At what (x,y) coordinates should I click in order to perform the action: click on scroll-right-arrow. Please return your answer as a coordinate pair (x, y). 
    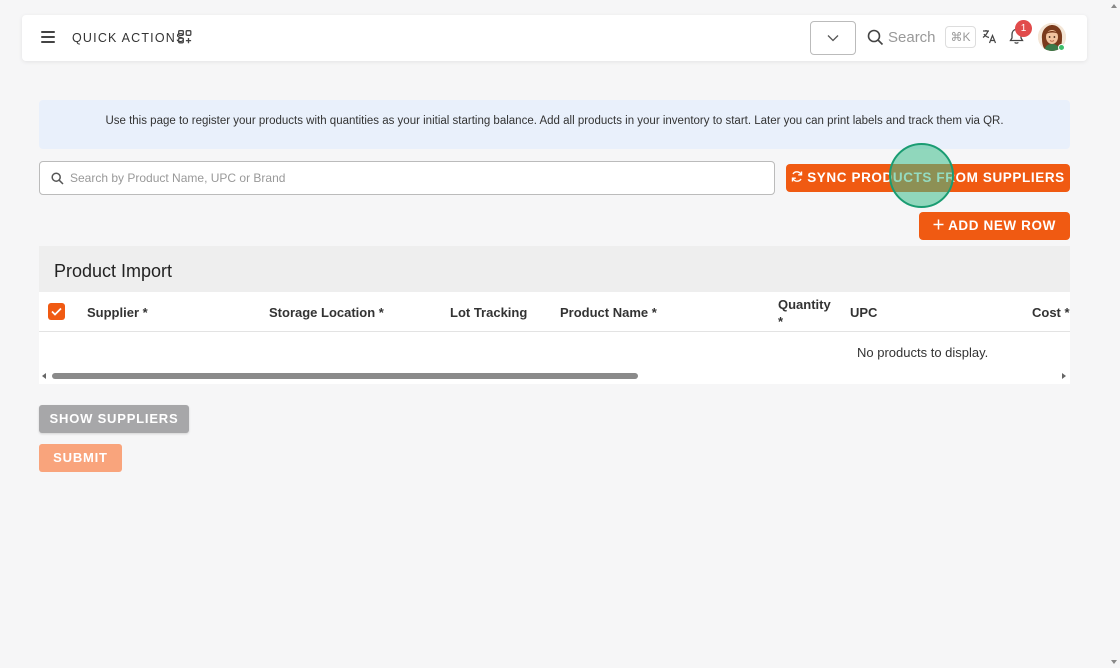
    Looking at the image, I should click on (1064, 376).